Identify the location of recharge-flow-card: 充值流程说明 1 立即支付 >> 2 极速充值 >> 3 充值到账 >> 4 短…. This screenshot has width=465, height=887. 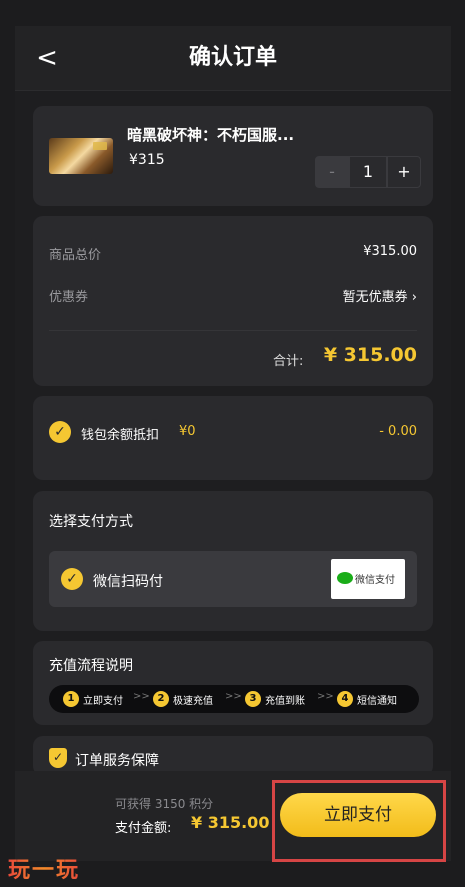
(233, 683).